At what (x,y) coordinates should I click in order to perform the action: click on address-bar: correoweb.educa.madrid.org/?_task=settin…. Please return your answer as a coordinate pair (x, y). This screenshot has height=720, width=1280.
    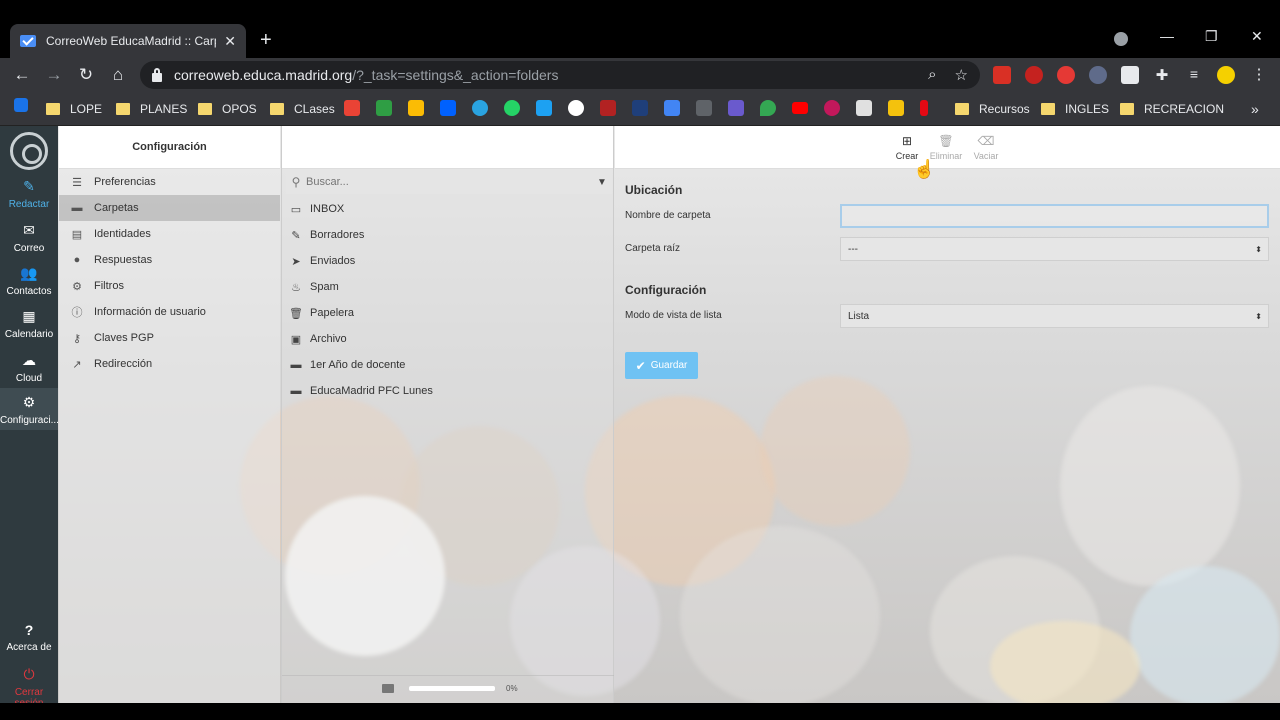
    Looking at the image, I should click on (560, 75).